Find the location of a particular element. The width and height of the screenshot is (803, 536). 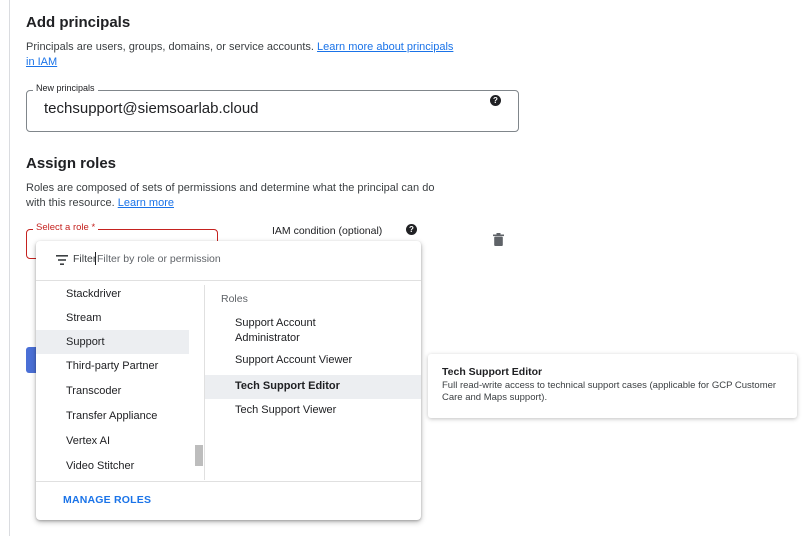

iam-condition-label: IAM condition (optional) is located at coordinates (327, 231).